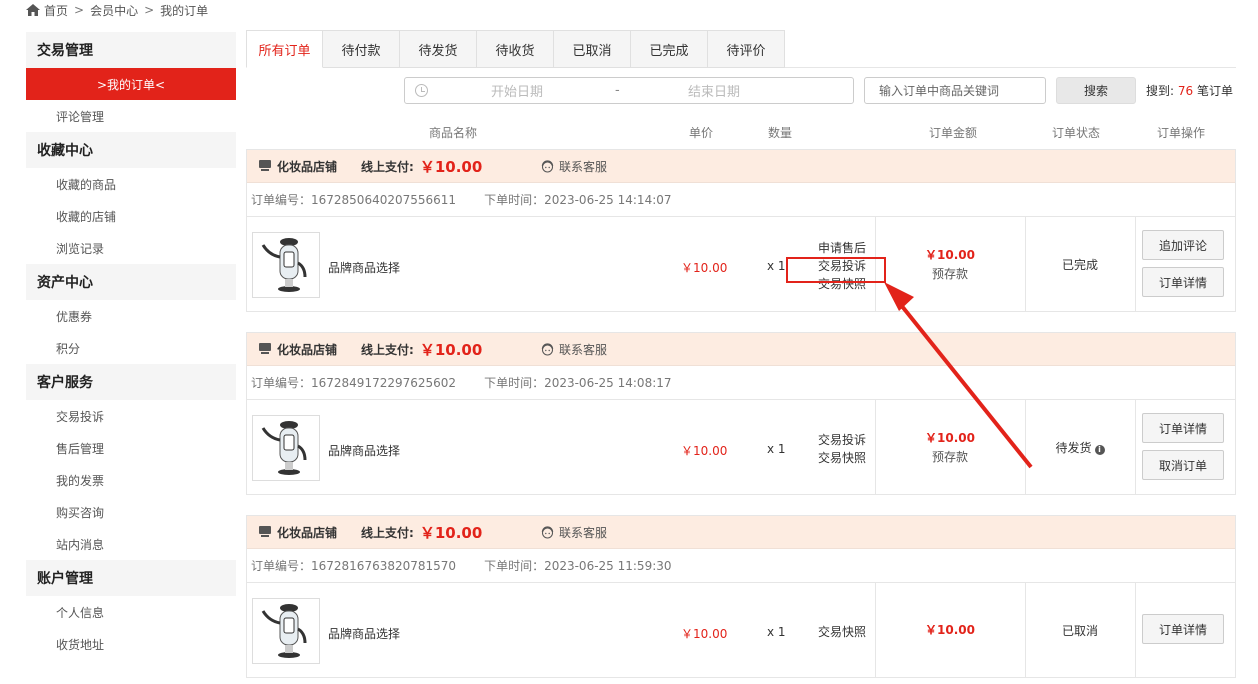  What do you see at coordinates (131, 512) in the screenshot?
I see `sidebar-item-inquiries: 购买咨询` at bounding box center [131, 512].